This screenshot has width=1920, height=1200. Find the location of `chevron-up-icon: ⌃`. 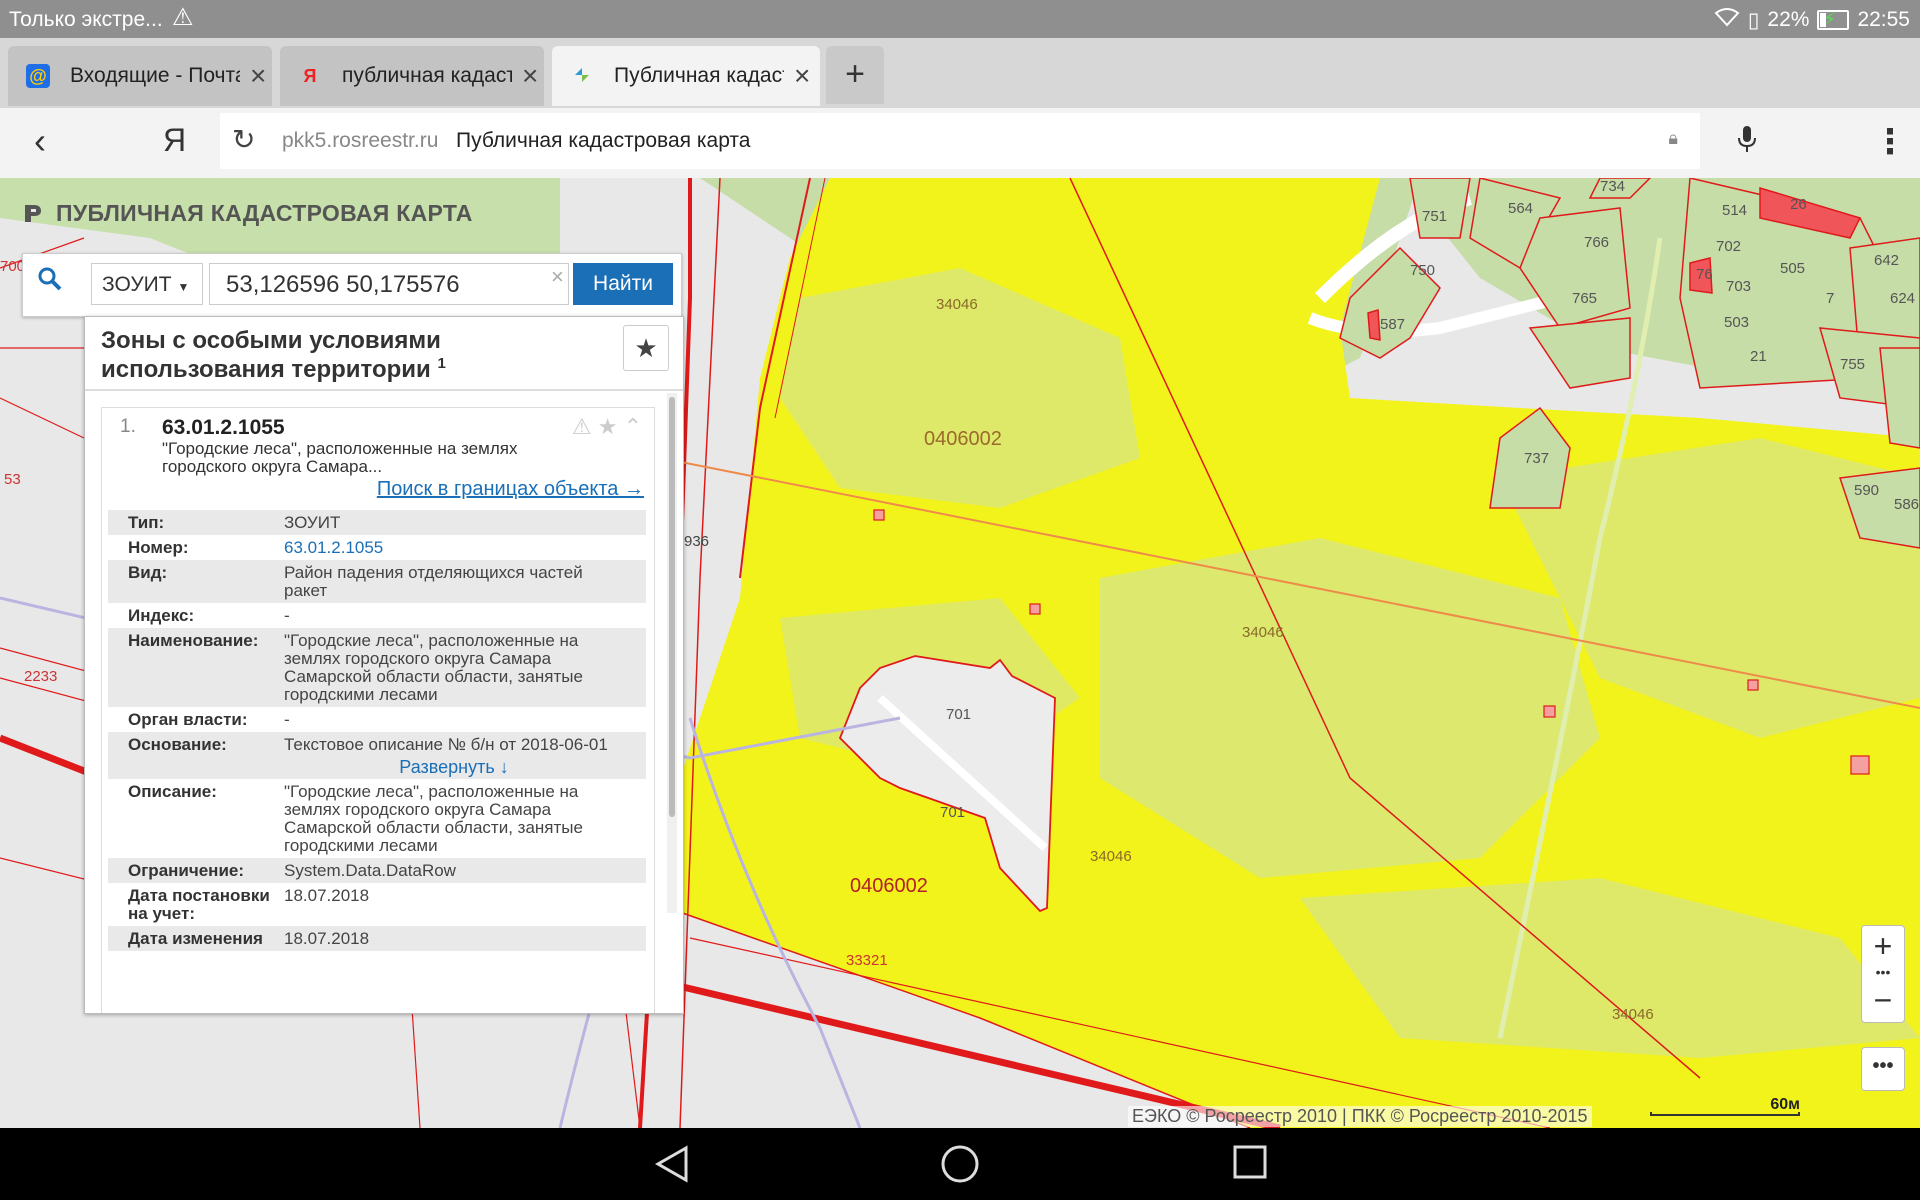

chevron-up-icon: ⌃ is located at coordinates (633, 426).